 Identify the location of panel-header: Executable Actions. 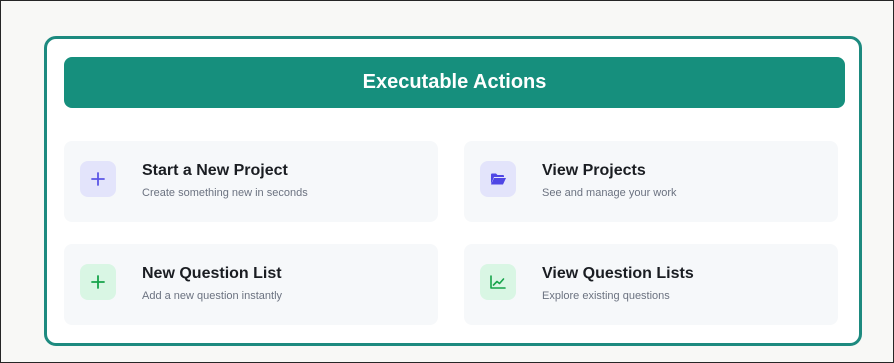
(454, 82).